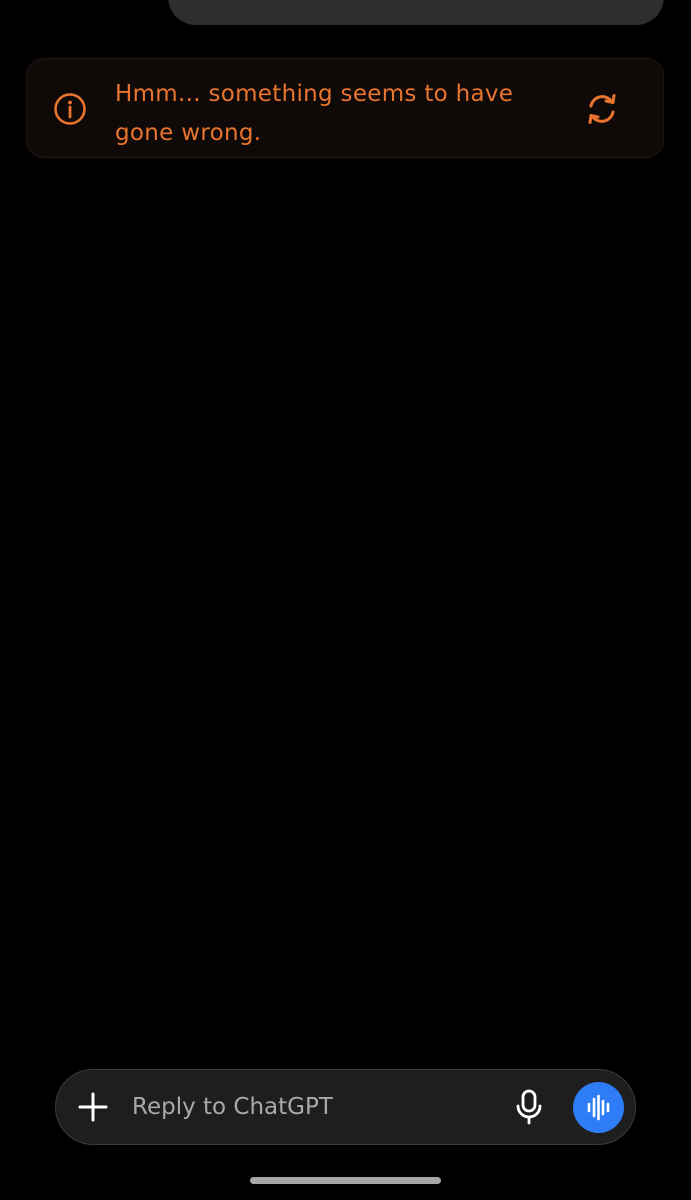 This screenshot has height=1200, width=691. I want to click on plus-icon, so click(93, 1107).